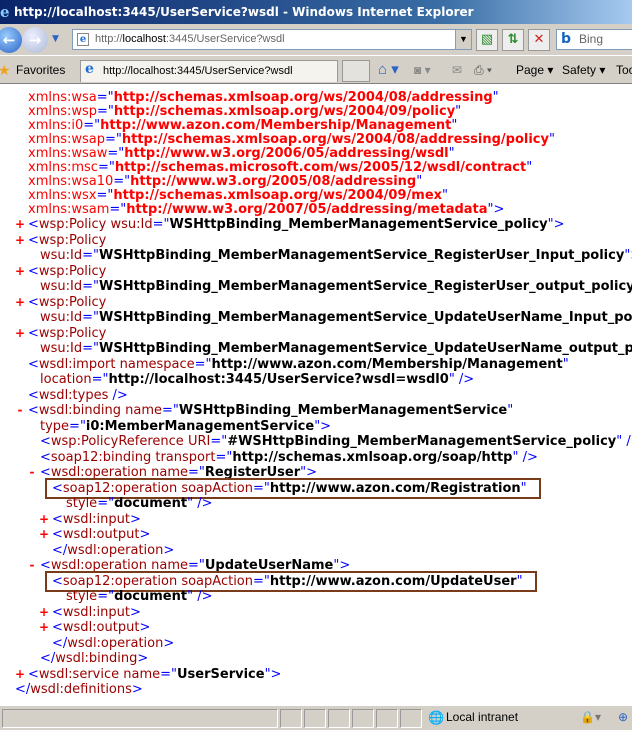 The width and height of the screenshot is (632, 730). What do you see at coordinates (60, 333) in the screenshot?
I see `xml-line: + <wsp:Policy` at bounding box center [60, 333].